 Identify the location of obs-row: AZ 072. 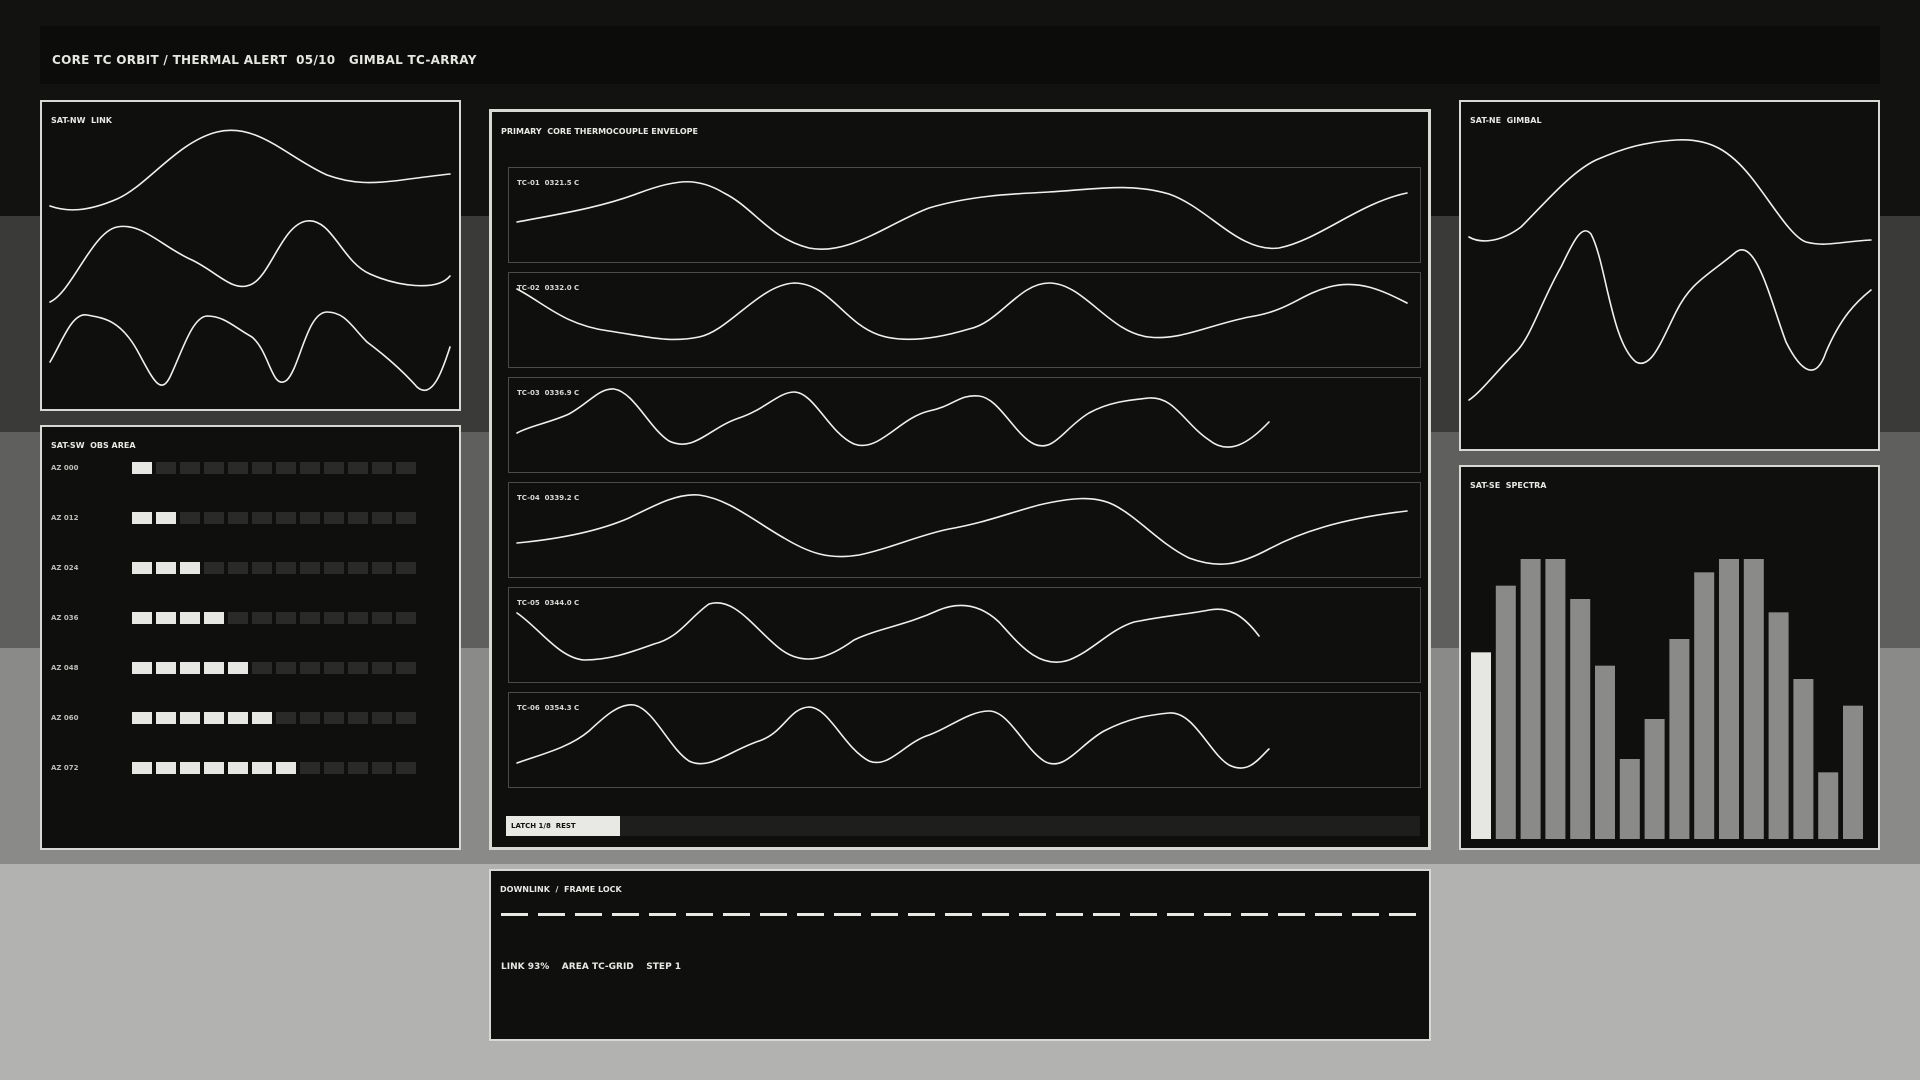
(241, 768).